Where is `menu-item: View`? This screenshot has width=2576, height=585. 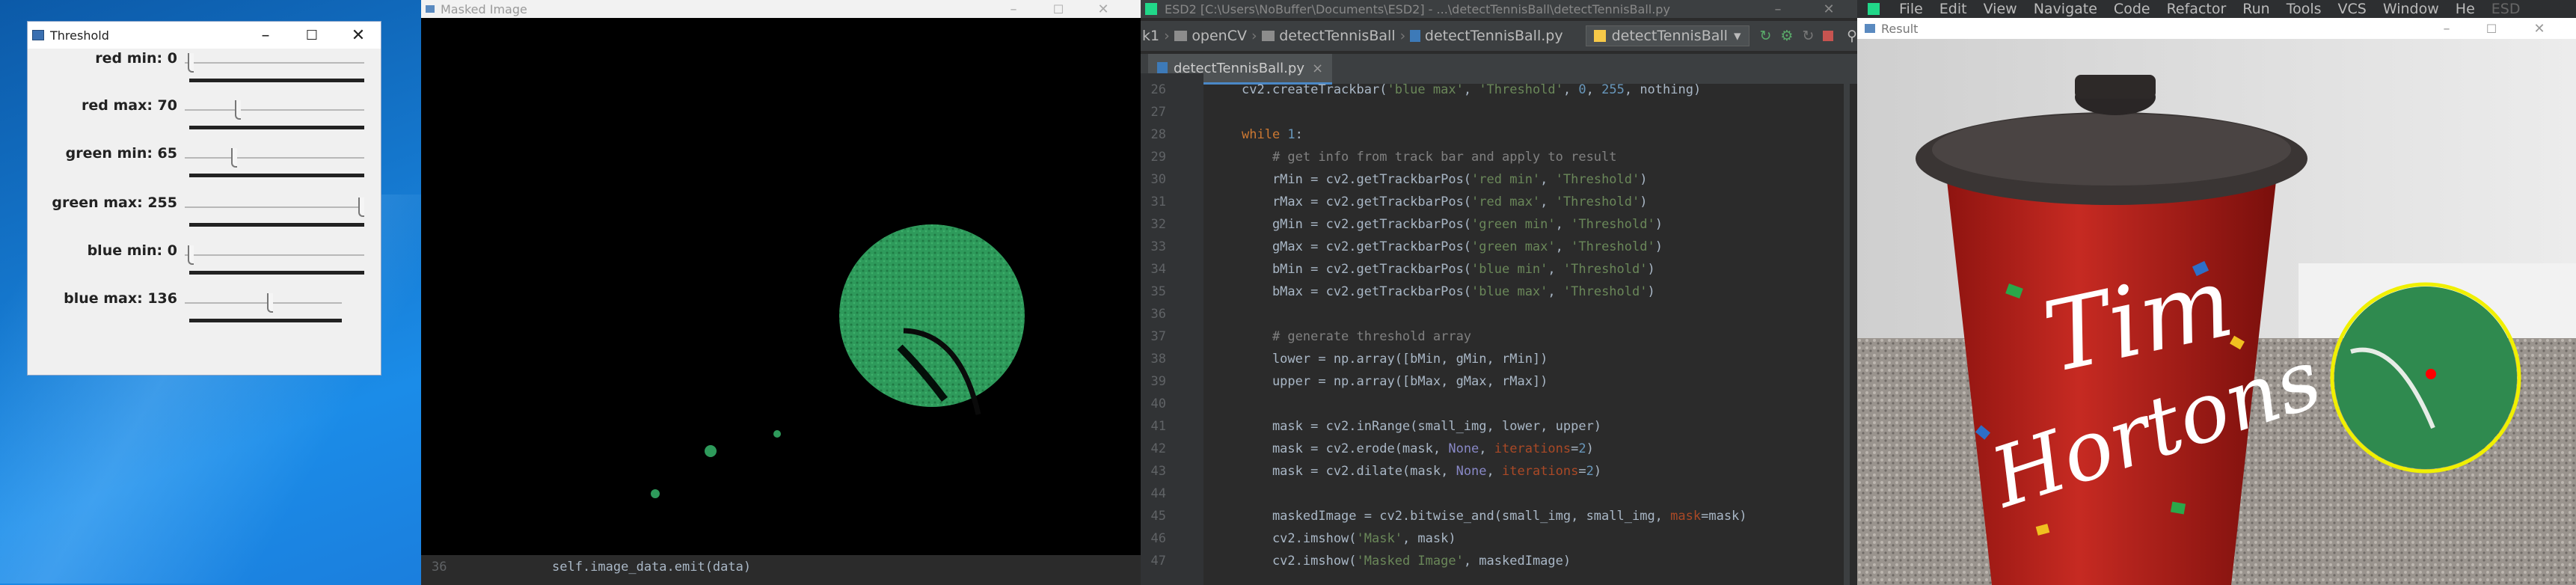
menu-item: View is located at coordinates (2000, 9).